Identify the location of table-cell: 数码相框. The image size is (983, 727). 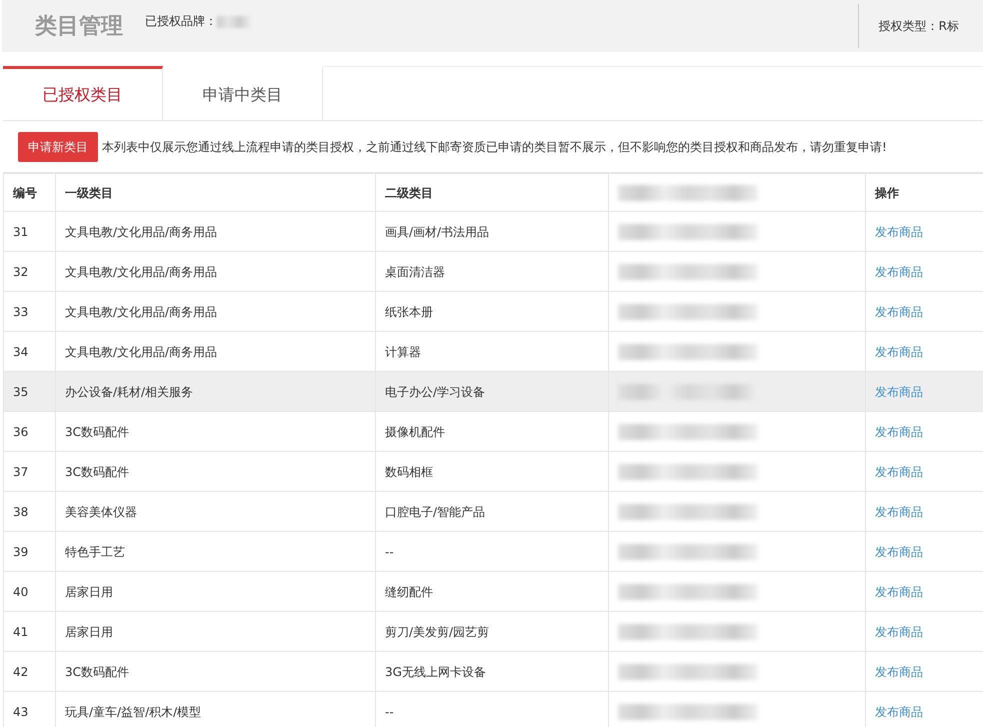
(492, 472).